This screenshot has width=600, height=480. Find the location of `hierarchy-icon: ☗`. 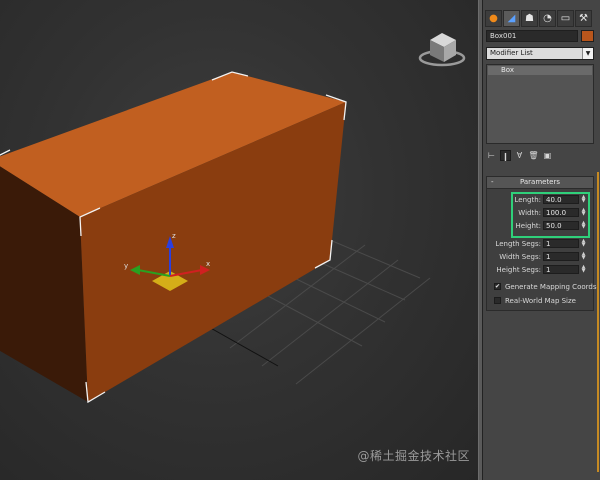

hierarchy-icon: ☗ is located at coordinates (529, 18).